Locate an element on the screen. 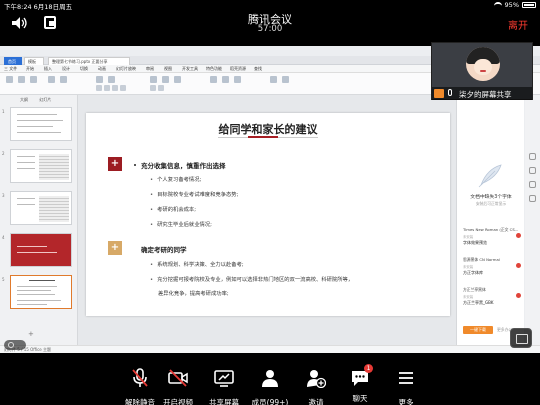 The height and width of the screenshot is (405, 540). tab-outline: 大纲 is located at coordinates (24, 99).